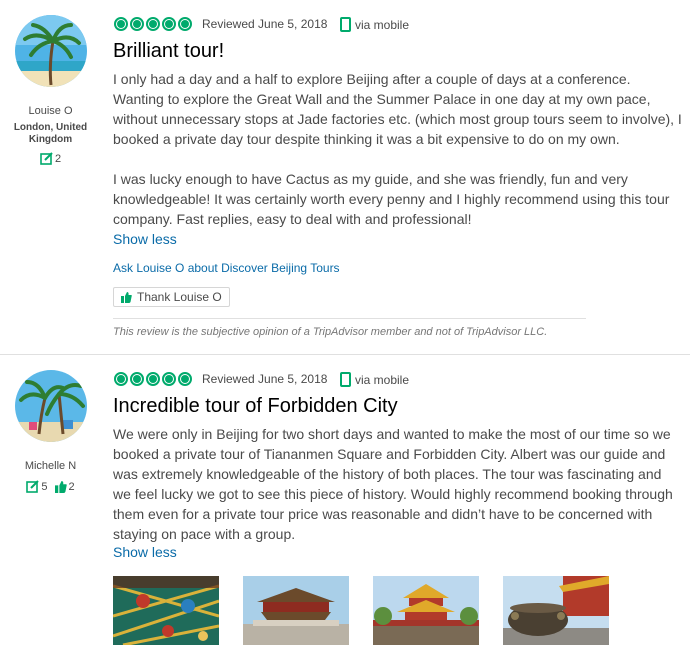  I want to click on hall-of-harmony-photo-icon, so click(296, 610).